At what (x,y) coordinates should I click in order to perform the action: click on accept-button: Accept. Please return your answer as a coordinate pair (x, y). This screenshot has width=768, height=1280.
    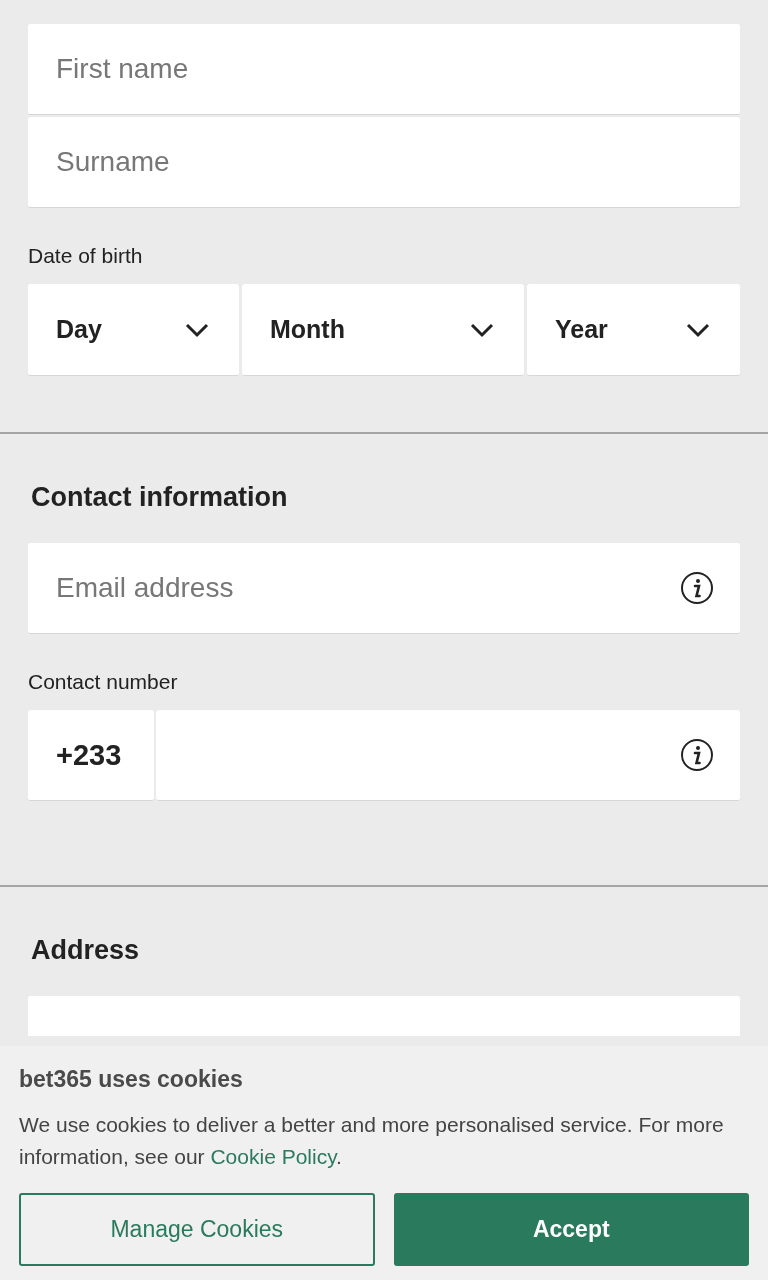
    Looking at the image, I should click on (571, 1229).